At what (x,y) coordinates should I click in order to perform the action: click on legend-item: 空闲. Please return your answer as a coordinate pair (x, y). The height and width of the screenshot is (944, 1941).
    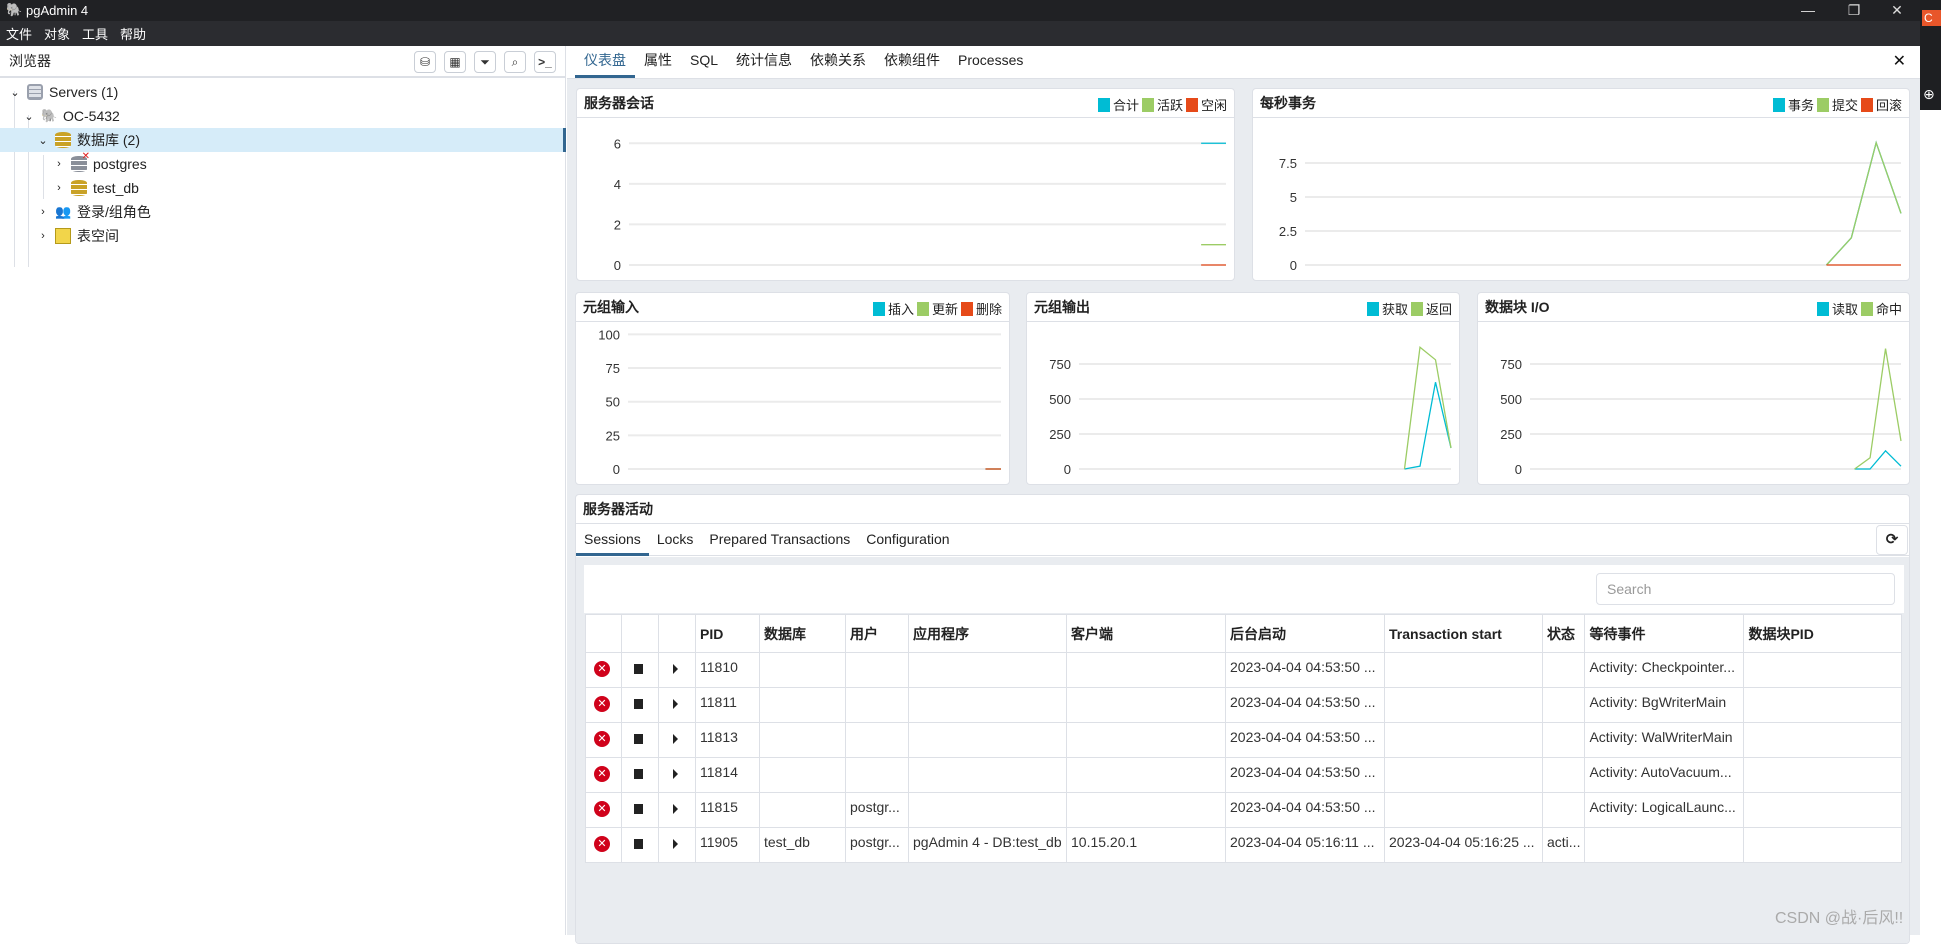
    Looking at the image, I should click on (1213, 105).